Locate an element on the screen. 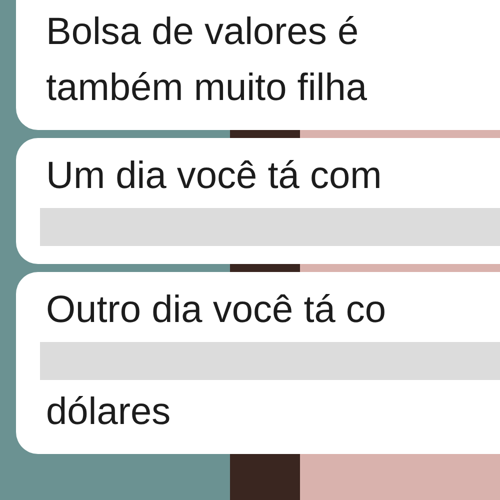 This screenshot has width=500, height=500. message-text: Bolsa de valores é is located at coordinates (203, 32).